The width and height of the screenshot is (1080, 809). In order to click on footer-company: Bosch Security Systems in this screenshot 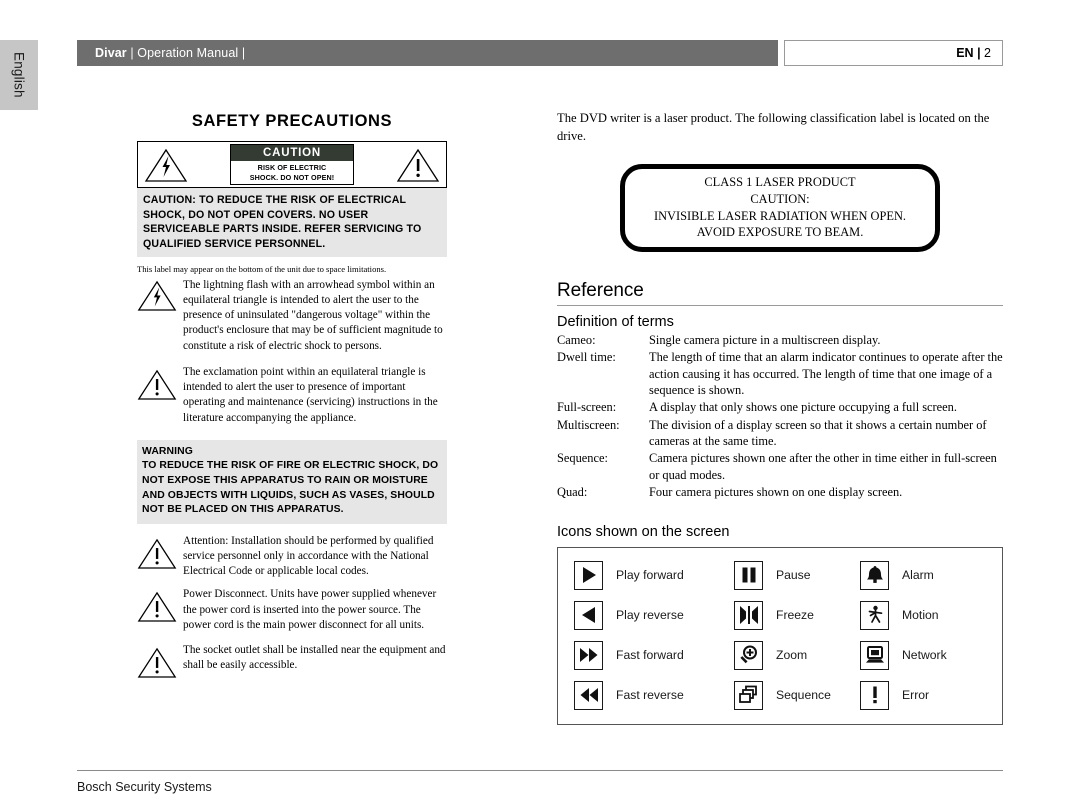, I will do `click(144, 787)`.